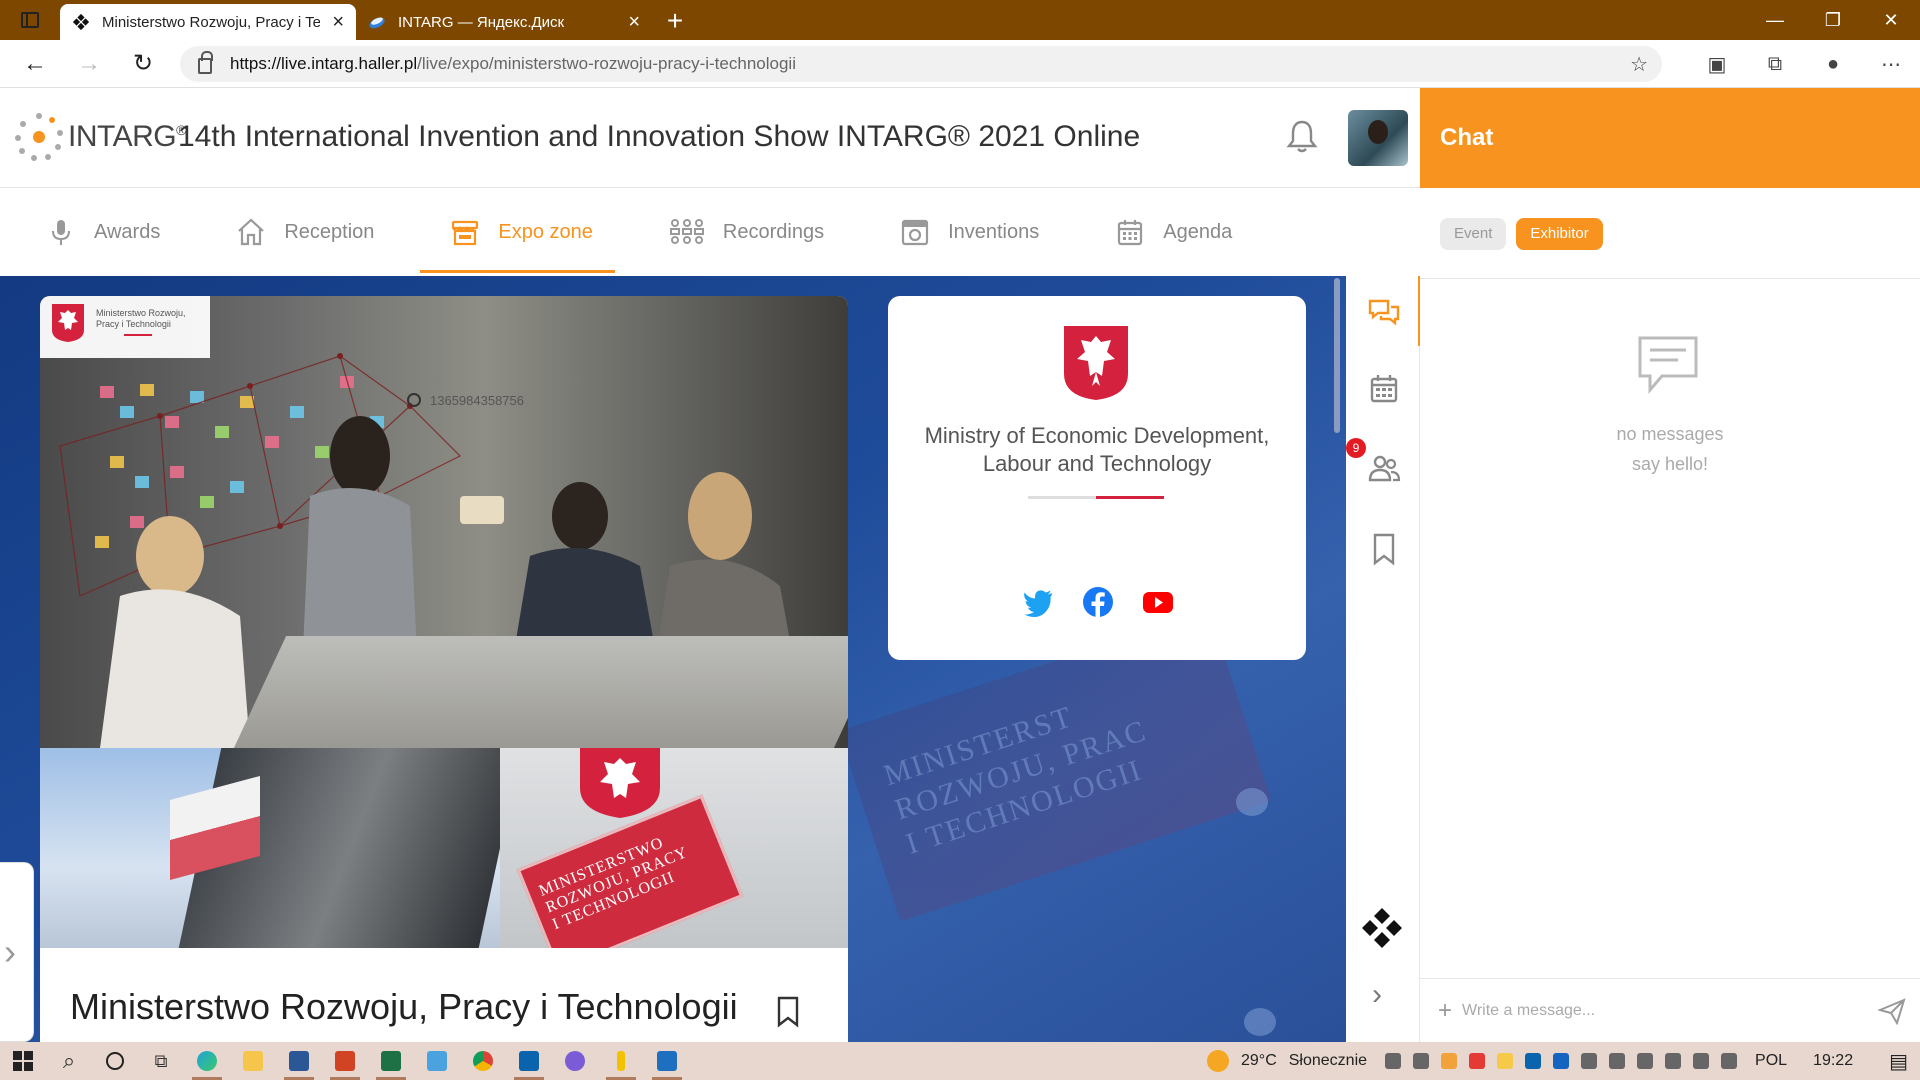 This screenshot has width=1920, height=1080. I want to click on browser-toolbar-right: ▣ ⧉ ● ⋯, so click(1804, 64).